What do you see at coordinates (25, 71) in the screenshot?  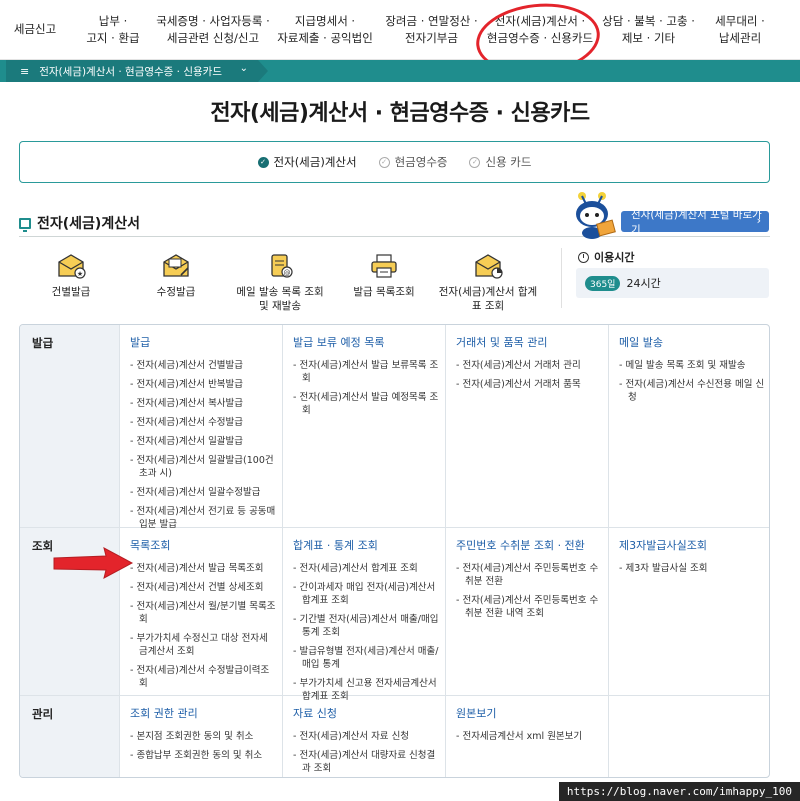 I see `menu-icon: ≡` at bounding box center [25, 71].